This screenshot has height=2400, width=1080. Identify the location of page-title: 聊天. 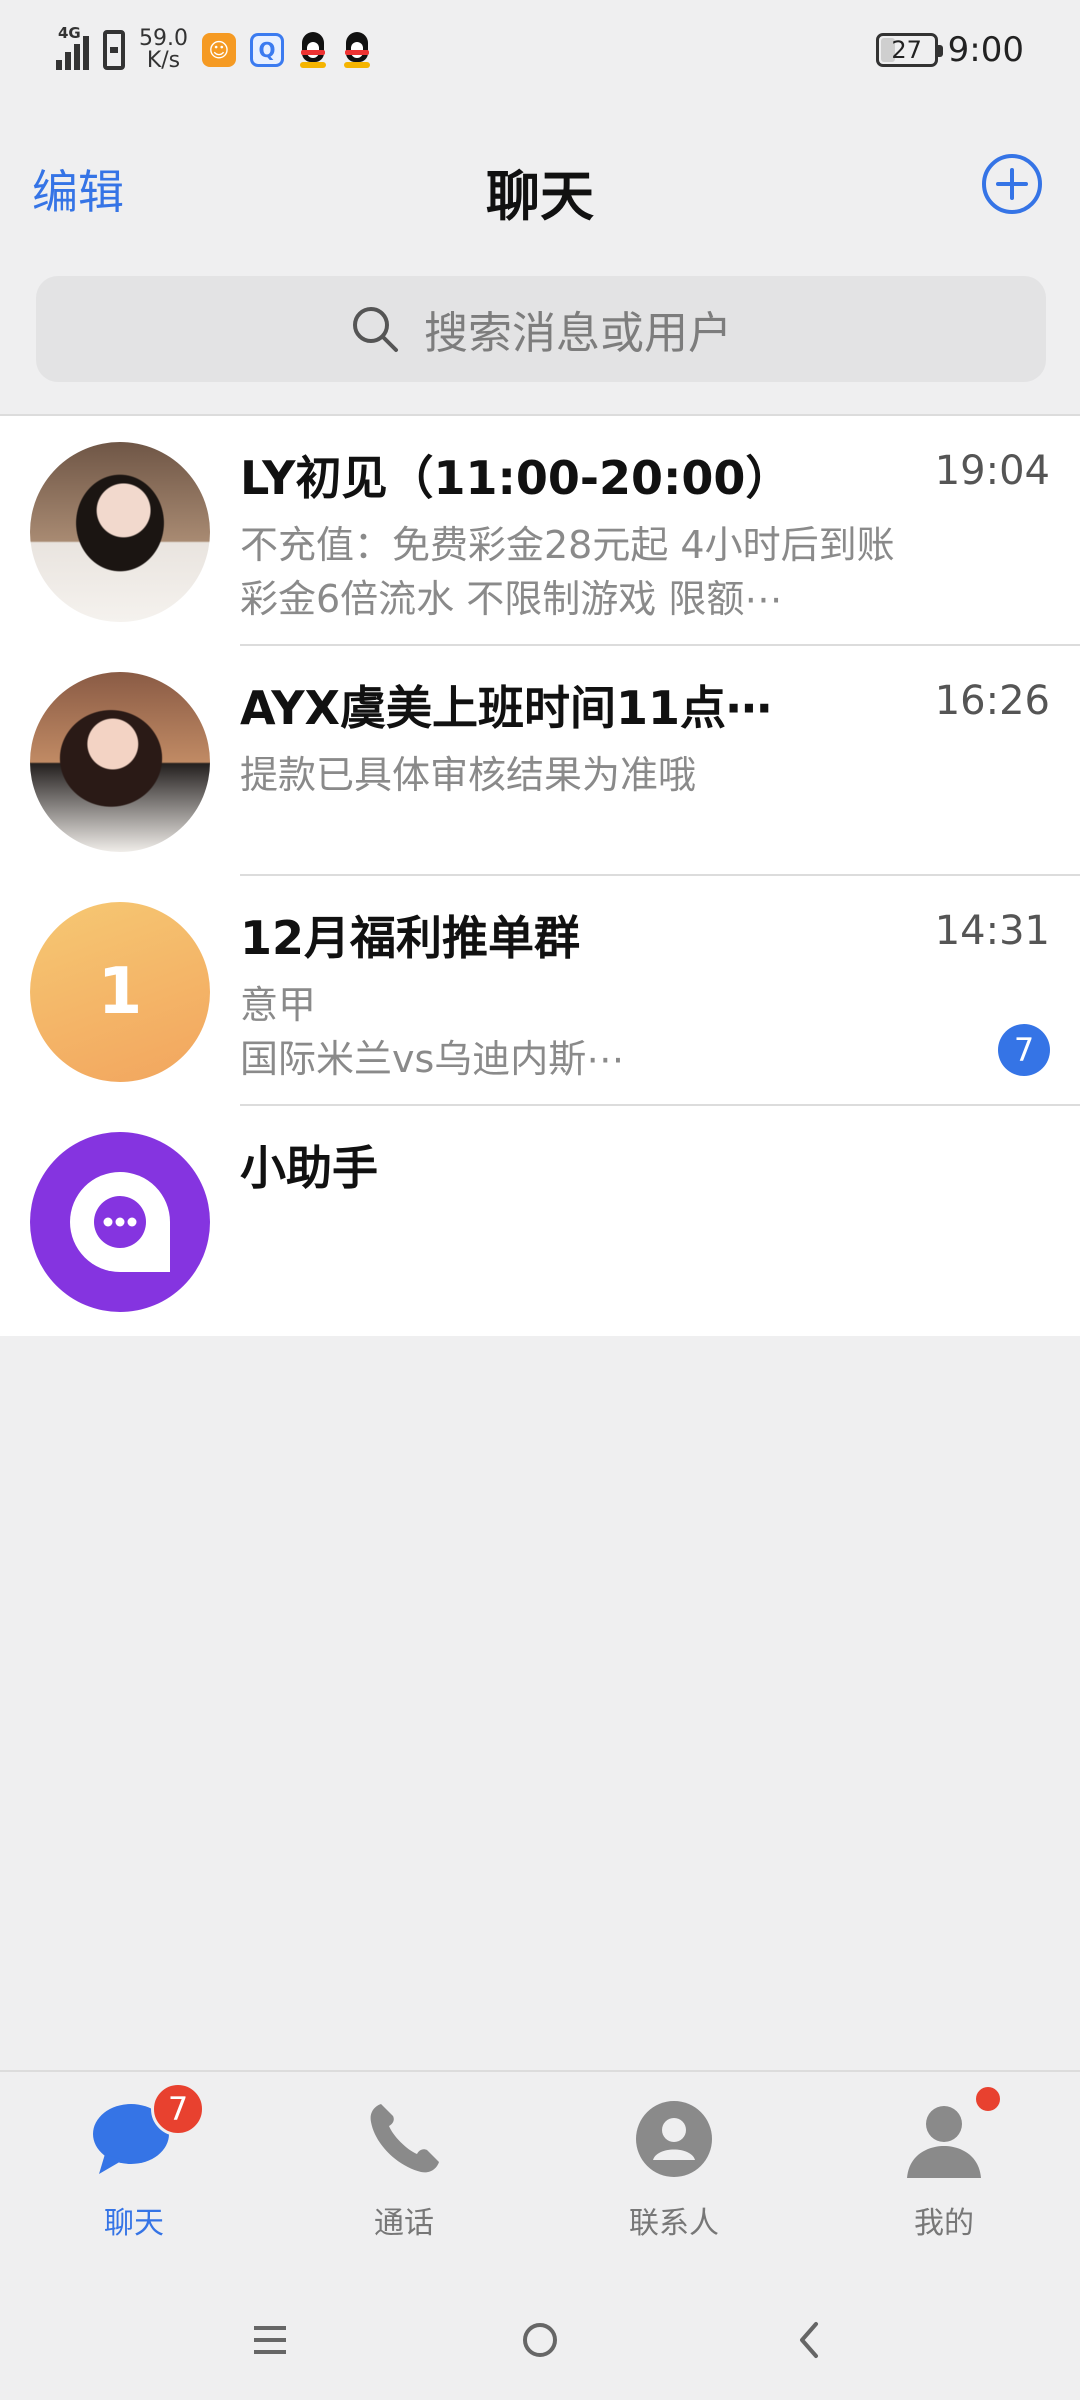
(540, 196).